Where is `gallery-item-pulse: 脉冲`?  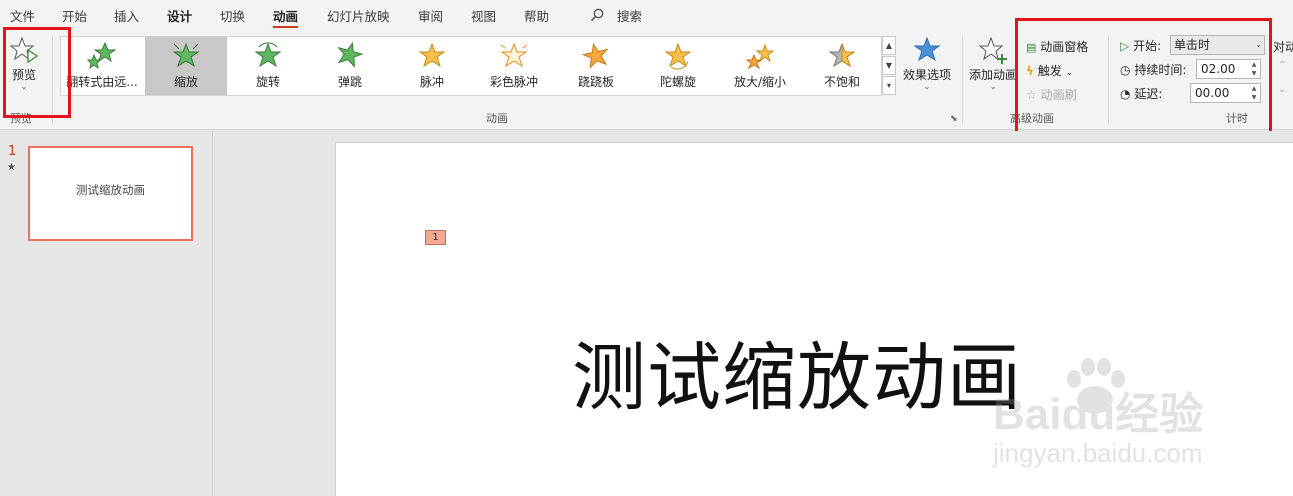 gallery-item-pulse: 脉冲 is located at coordinates (432, 66).